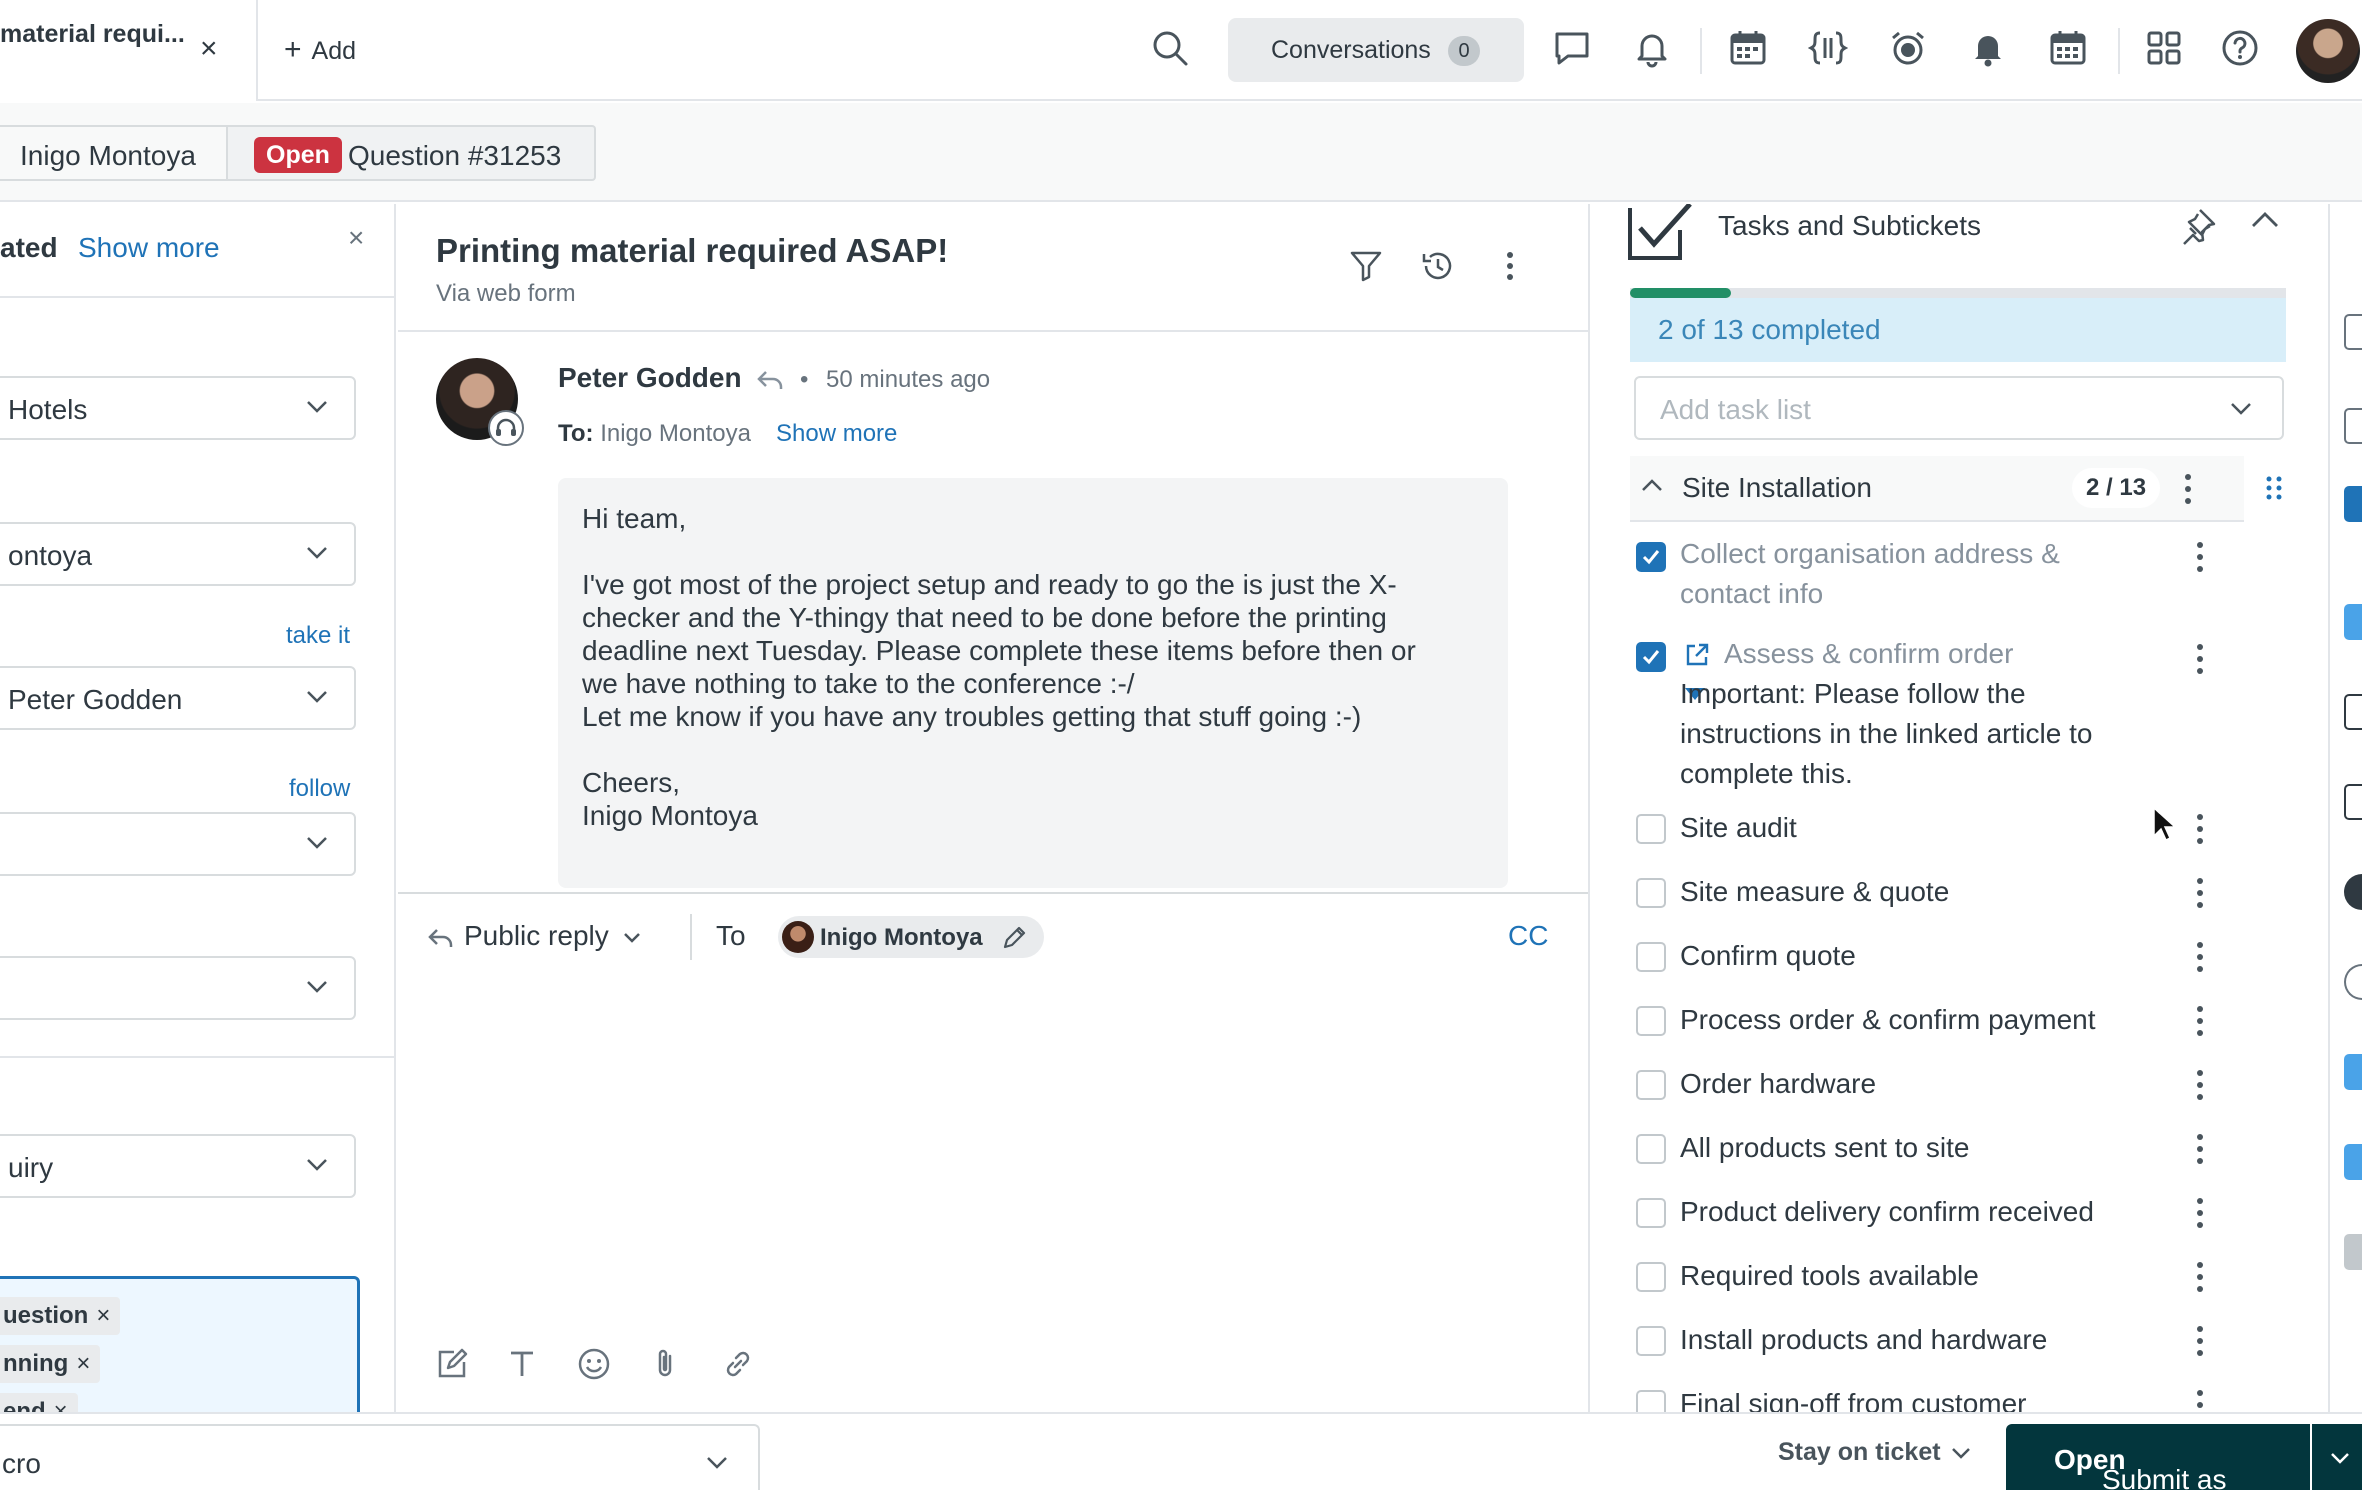 The width and height of the screenshot is (2362, 1490). Describe the element at coordinates (1014, 938) in the screenshot. I see `pencil-icon` at that location.